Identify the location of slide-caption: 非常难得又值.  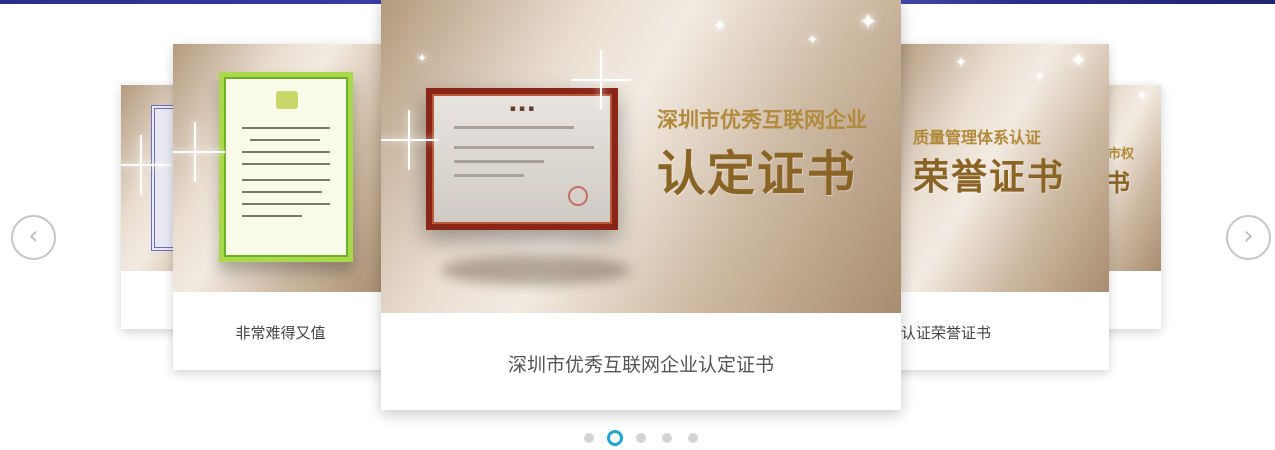
(280, 333).